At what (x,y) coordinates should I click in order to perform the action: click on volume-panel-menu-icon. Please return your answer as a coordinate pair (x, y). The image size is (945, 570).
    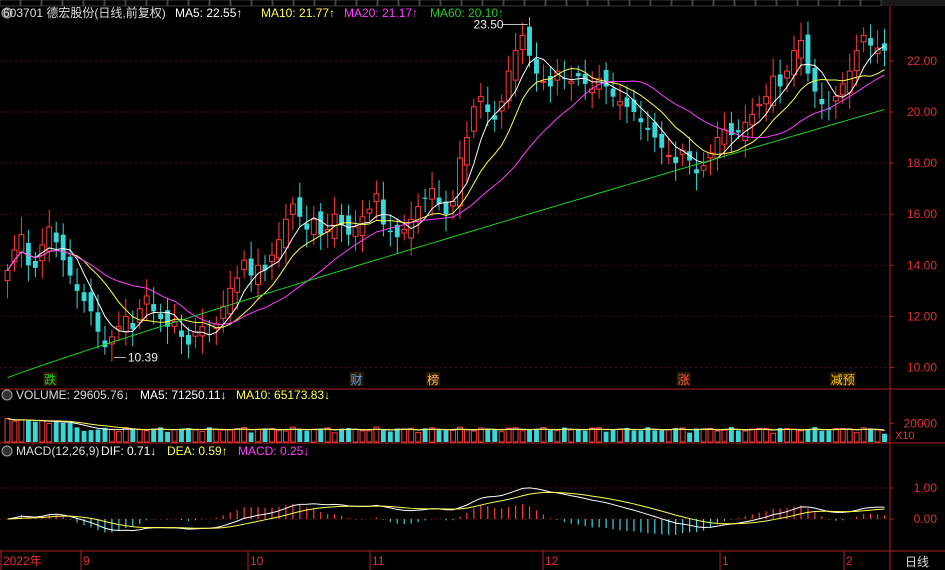
    Looking at the image, I should click on (7, 395).